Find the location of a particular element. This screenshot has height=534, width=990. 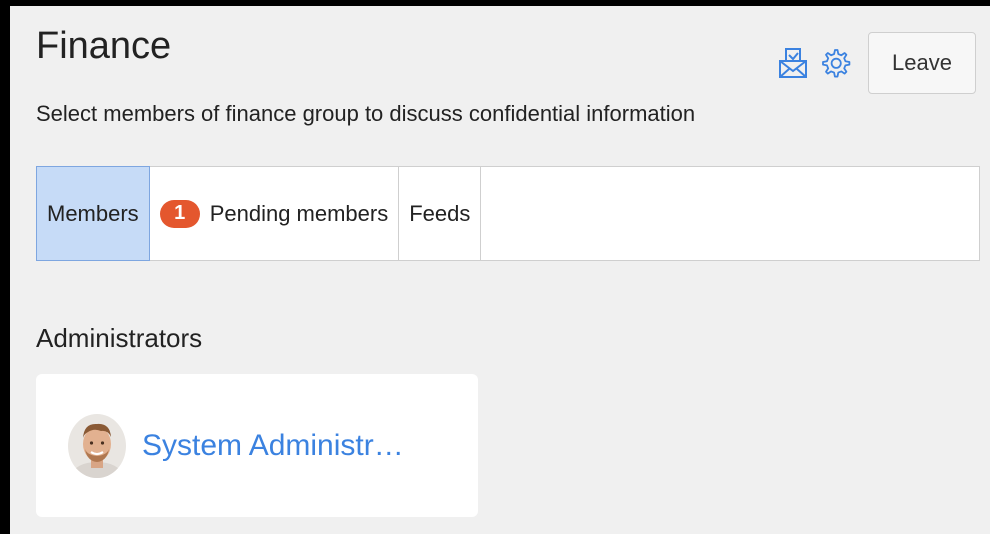

envelope-icon is located at coordinates (793, 63).